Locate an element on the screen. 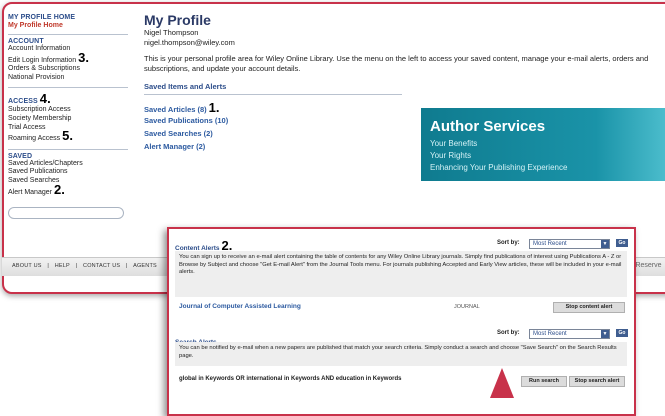 This screenshot has height=416, width=665. user-email: nigel.thompson@wiley.com is located at coordinates (189, 42).